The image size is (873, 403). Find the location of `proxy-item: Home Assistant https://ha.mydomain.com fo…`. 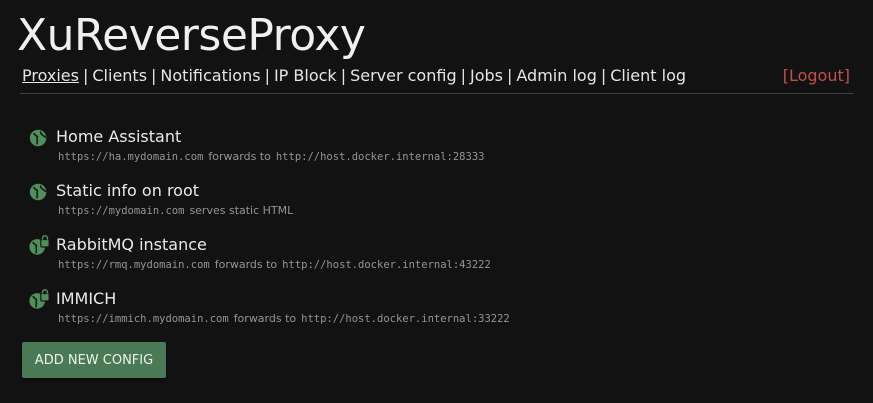

proxy-item: Home Assistant https://ha.mydomain.com fo… is located at coordinates (438, 153).